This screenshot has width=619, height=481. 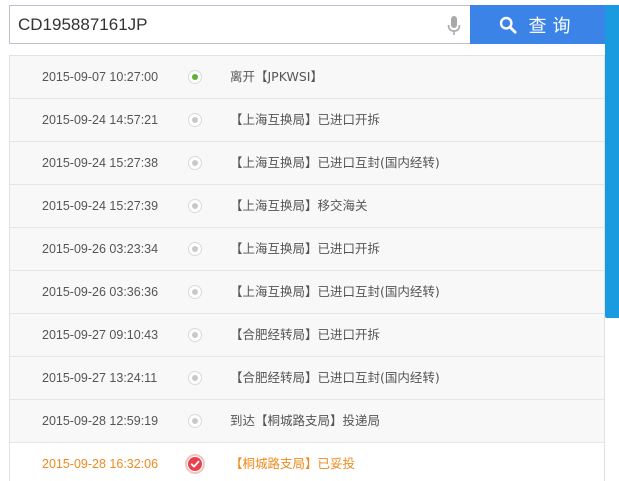 I want to click on event-time: 2015-09-26 03:23:34, so click(x=100, y=249).